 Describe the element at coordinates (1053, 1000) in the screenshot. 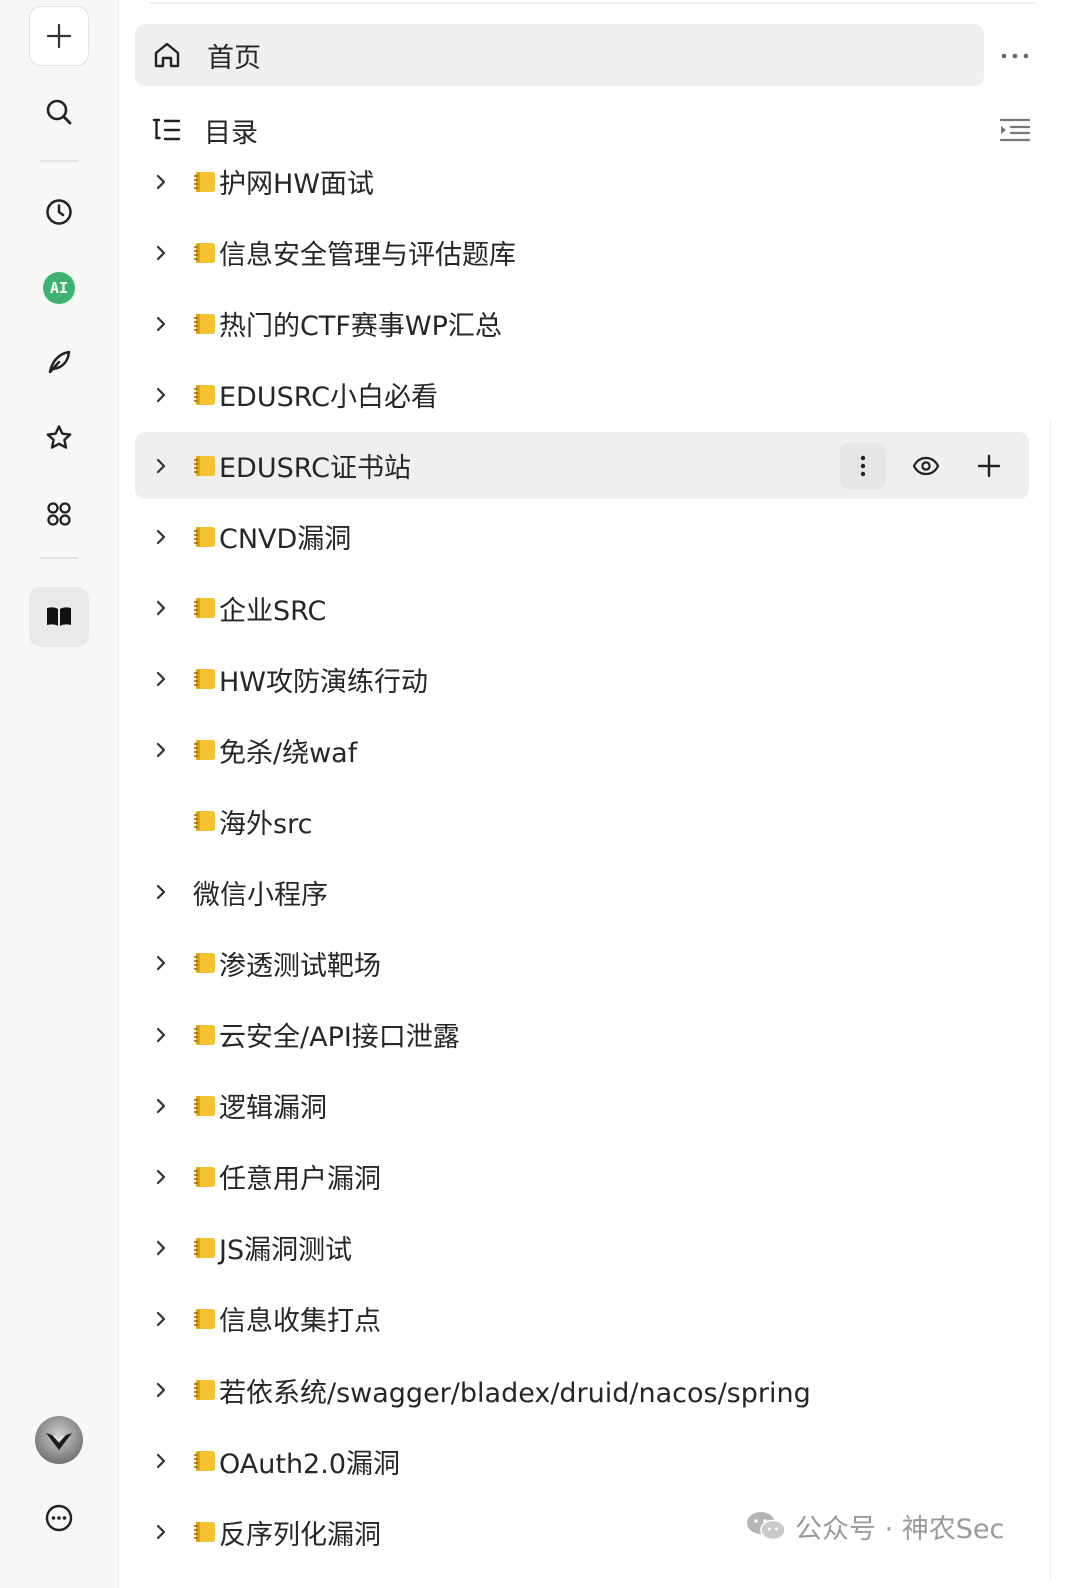

I see `scrollbar-track` at that location.